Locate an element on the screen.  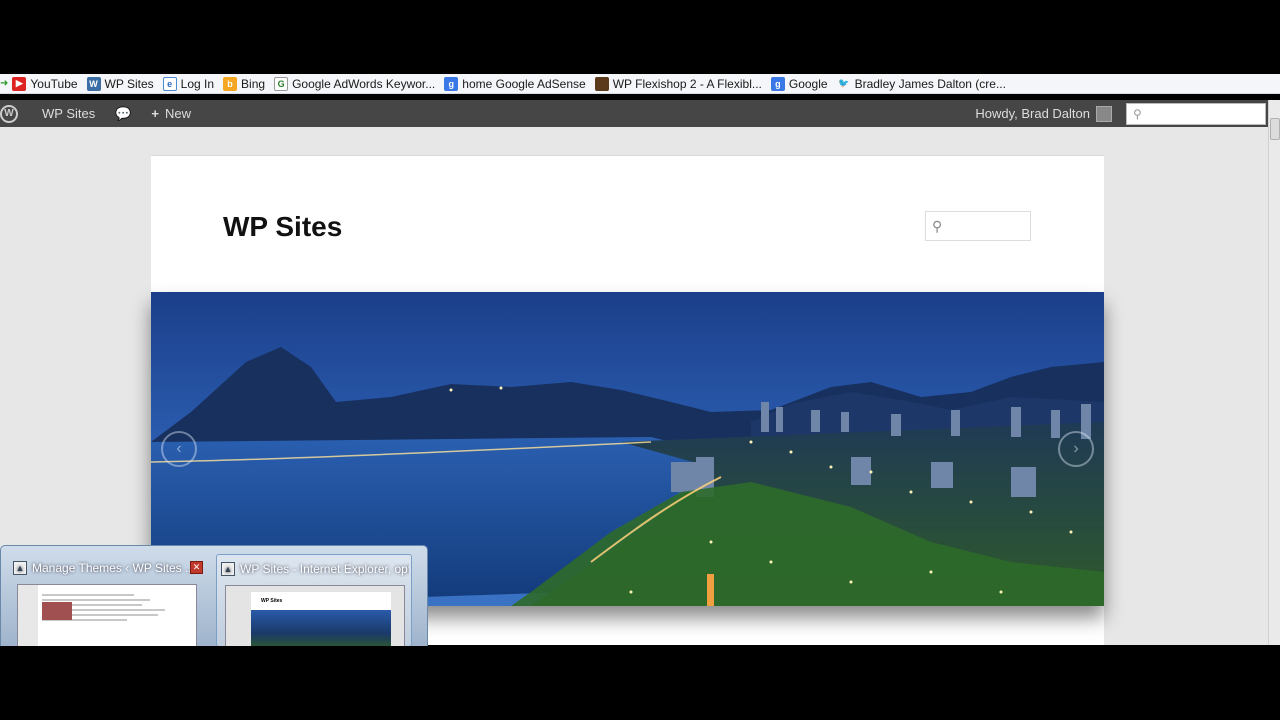
bookmark-adsense: g home Google AdSense is located at coordinates (515, 83).